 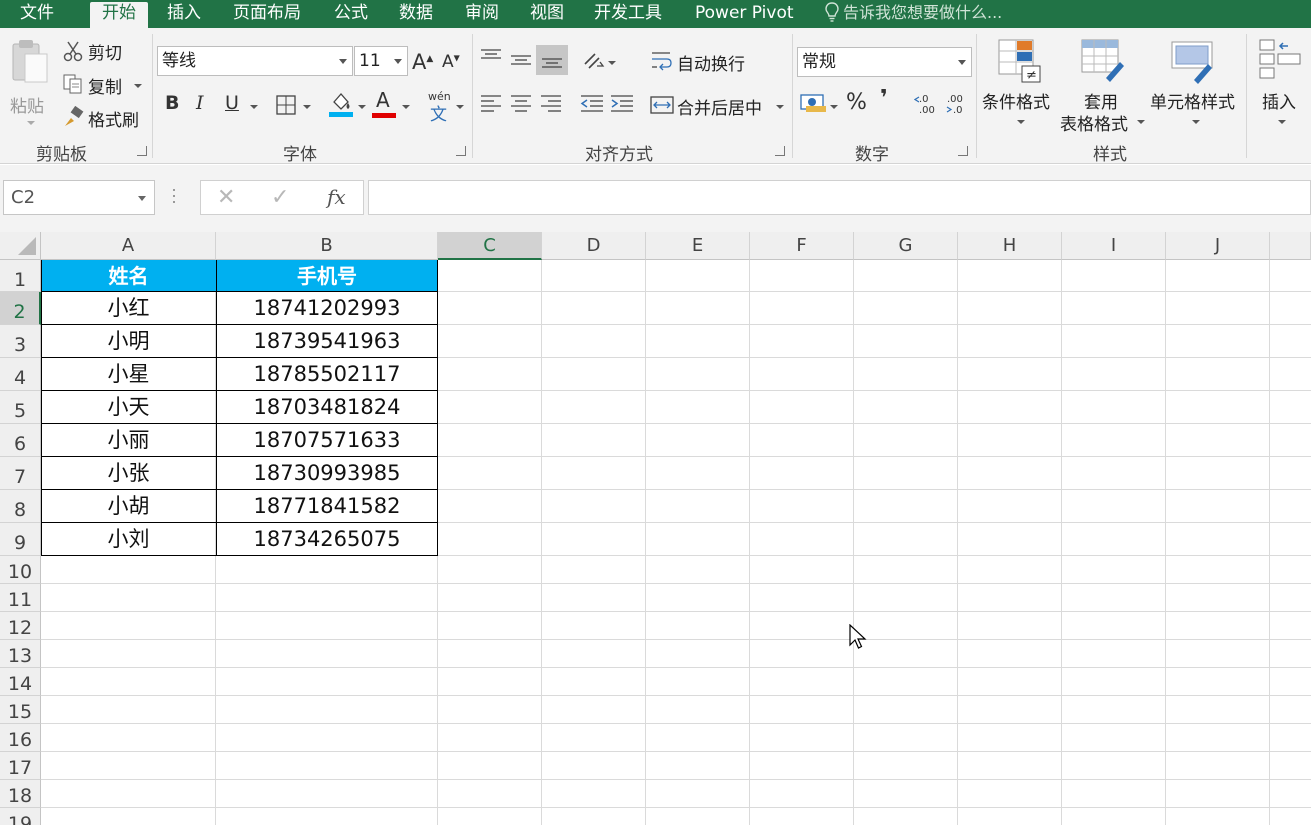 I want to click on phonetic-dropdown-icon, so click(x=460, y=107).